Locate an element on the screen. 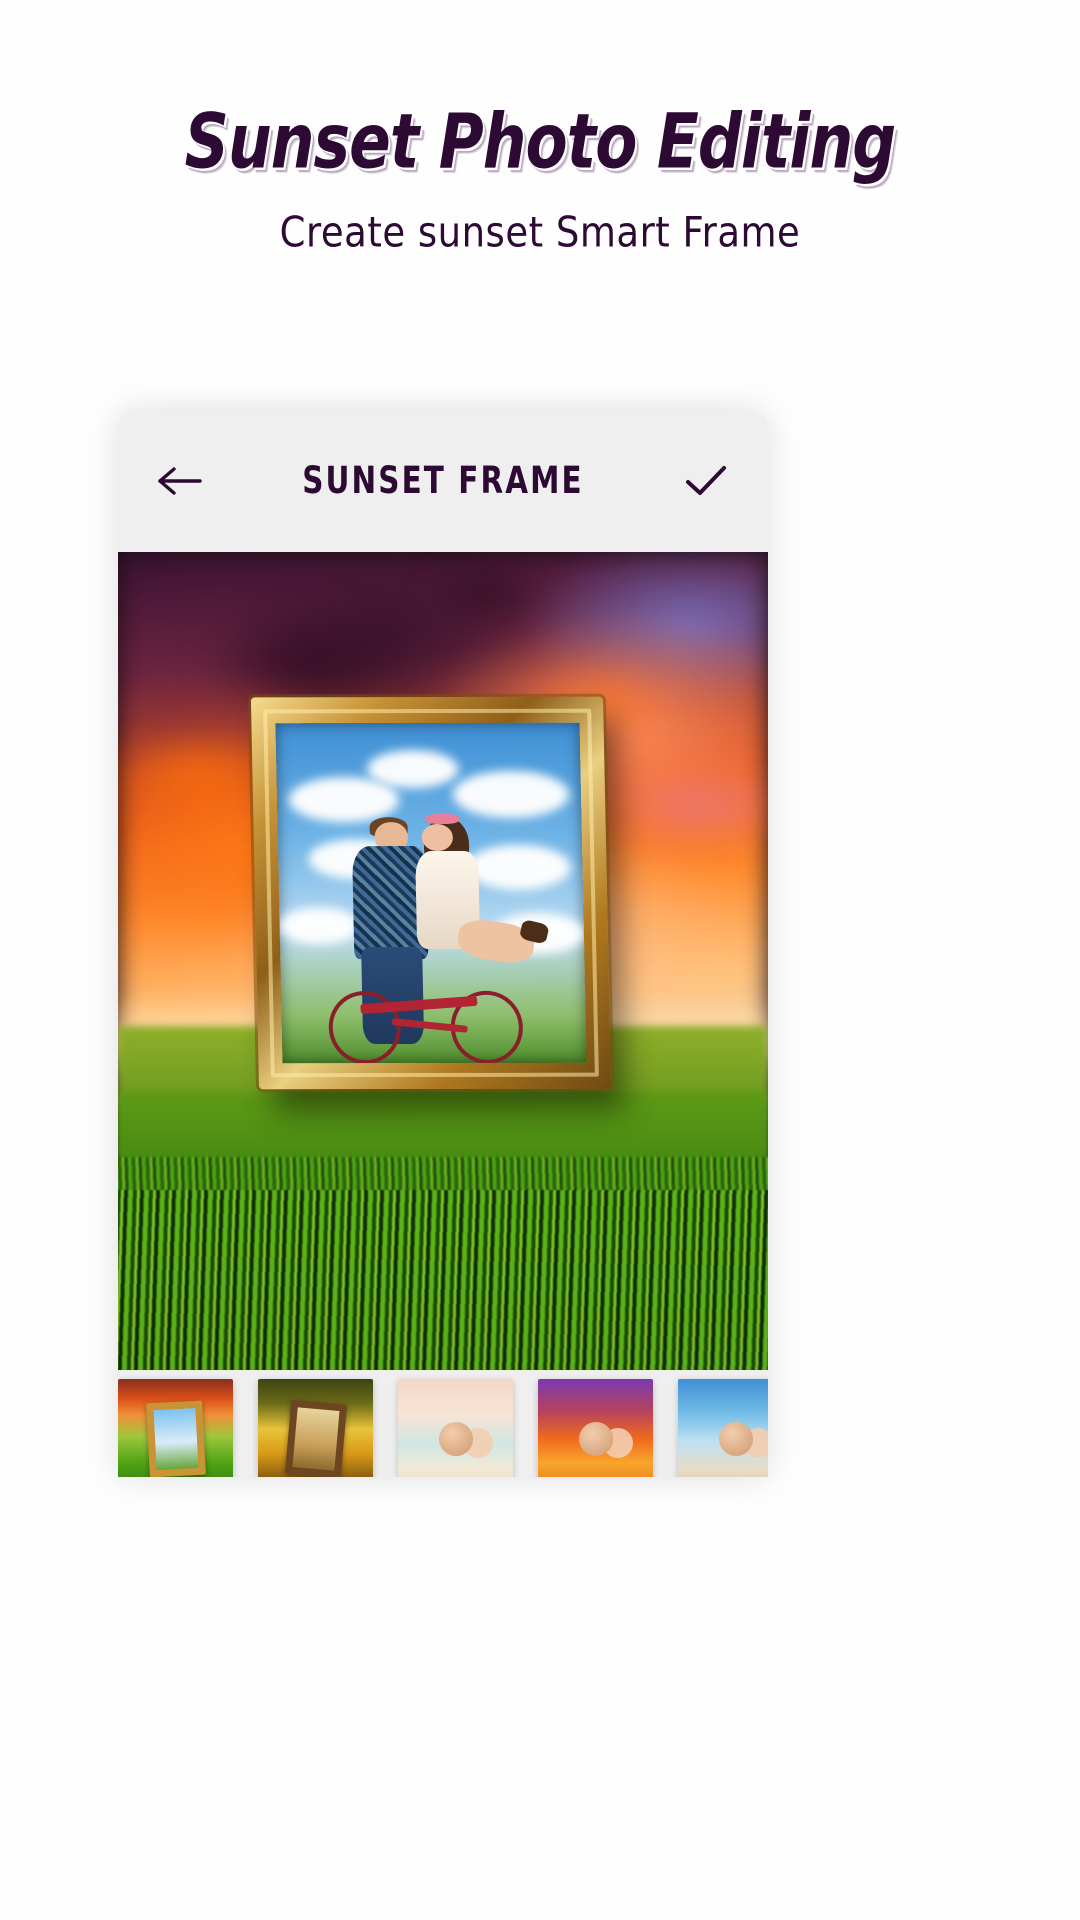 Image resolution: width=1080 pixels, height=1920 pixels. back-button is located at coordinates (180, 481).